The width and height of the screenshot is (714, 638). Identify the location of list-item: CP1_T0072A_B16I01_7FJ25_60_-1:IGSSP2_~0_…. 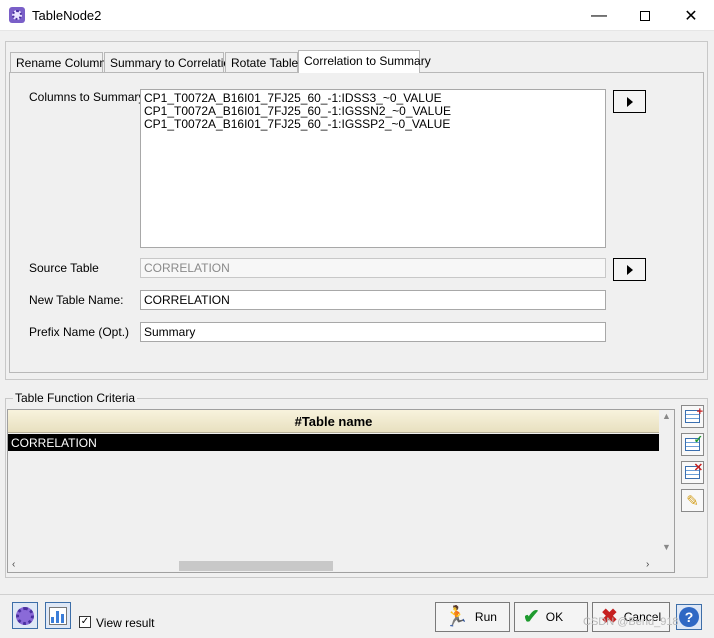
(373, 124).